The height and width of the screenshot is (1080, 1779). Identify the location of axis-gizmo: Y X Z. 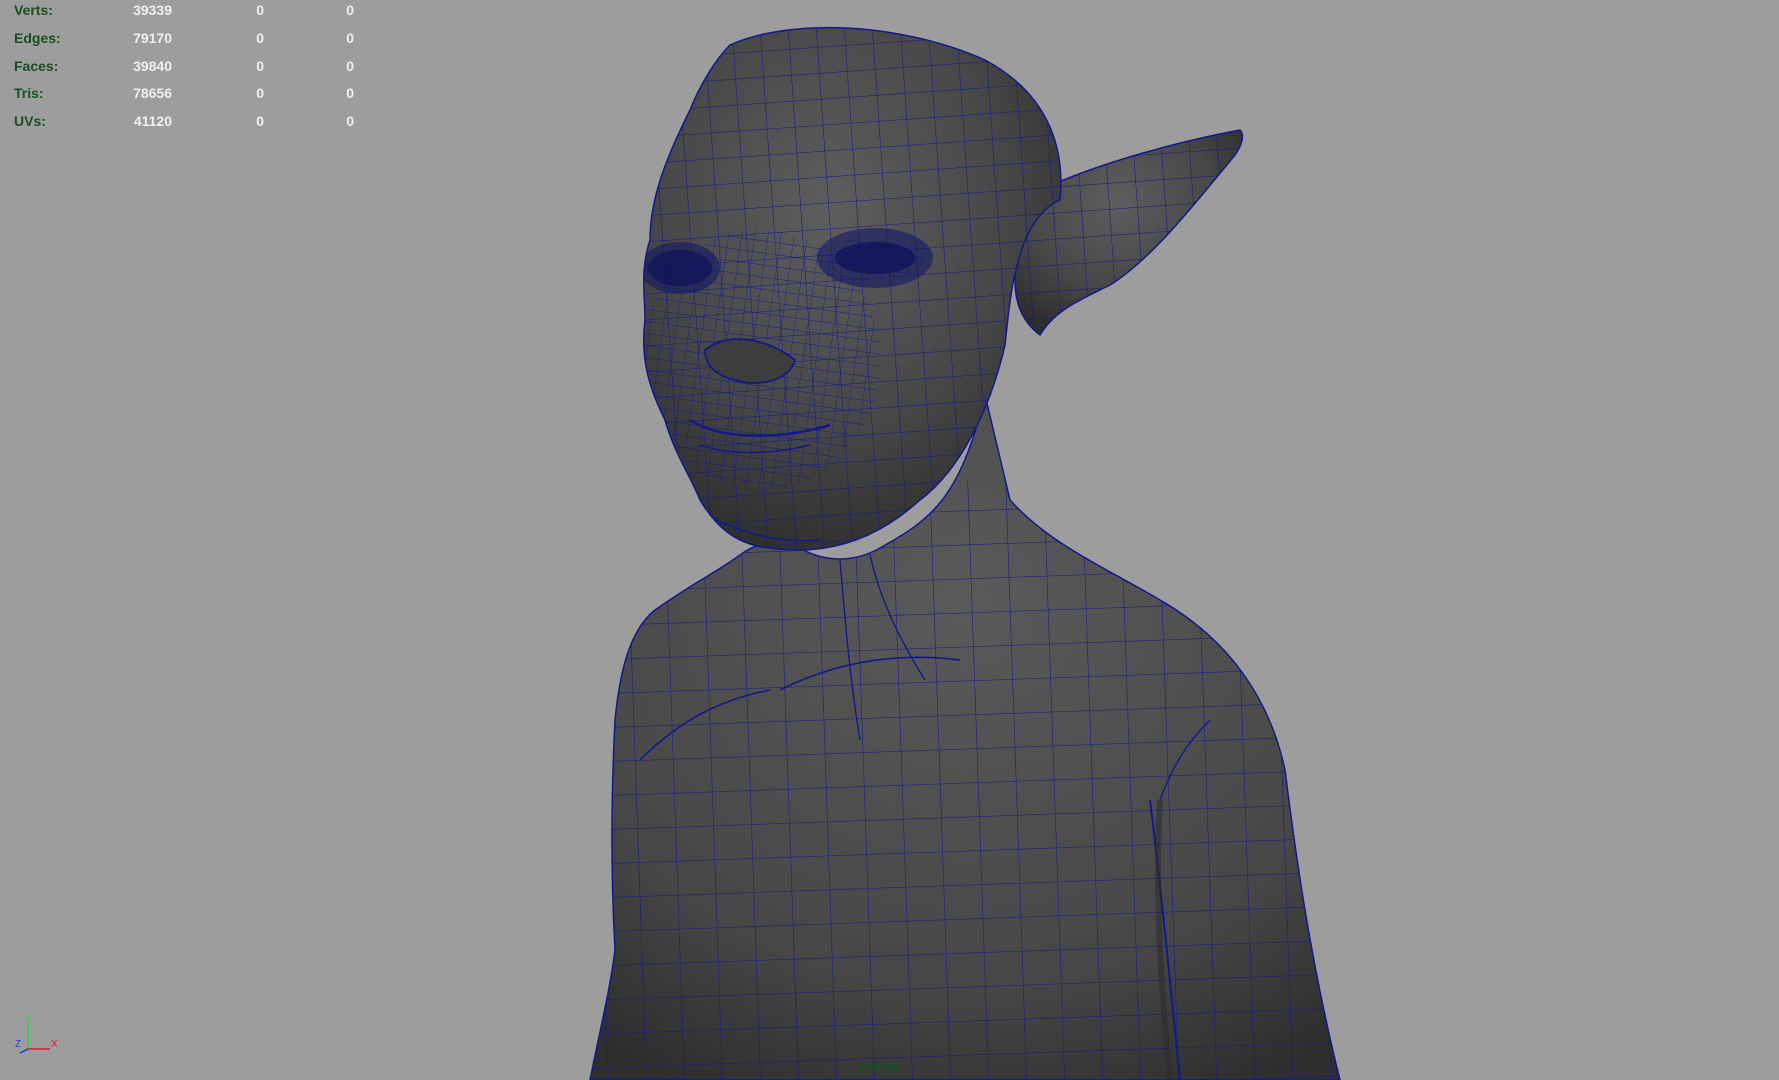
(36, 1034).